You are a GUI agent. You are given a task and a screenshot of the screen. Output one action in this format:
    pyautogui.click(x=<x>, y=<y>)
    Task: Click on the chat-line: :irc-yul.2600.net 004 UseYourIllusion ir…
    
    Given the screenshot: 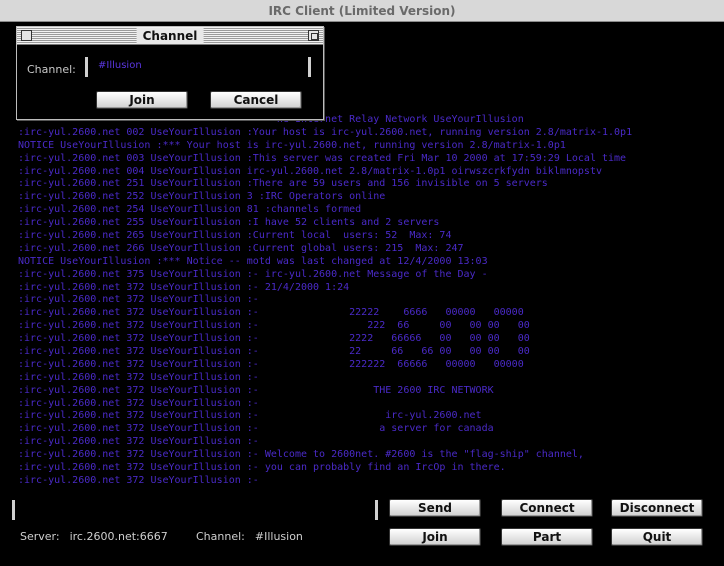 What is the action you would take?
    pyautogui.click(x=310, y=171)
    